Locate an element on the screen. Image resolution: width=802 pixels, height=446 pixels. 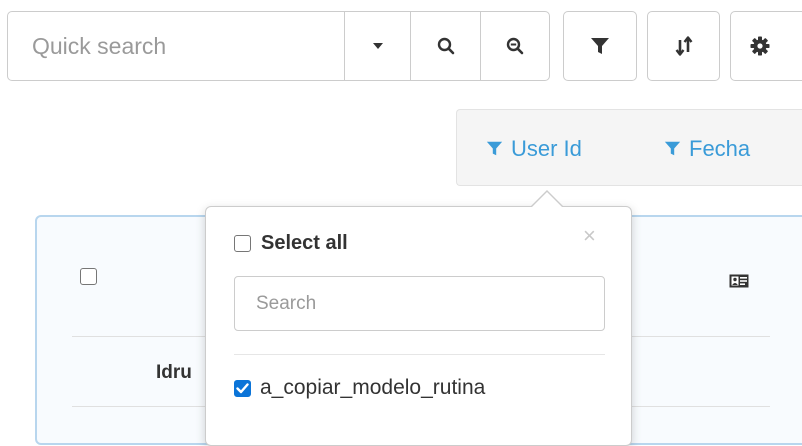
select-all-label: Select all is located at coordinates (304, 243).